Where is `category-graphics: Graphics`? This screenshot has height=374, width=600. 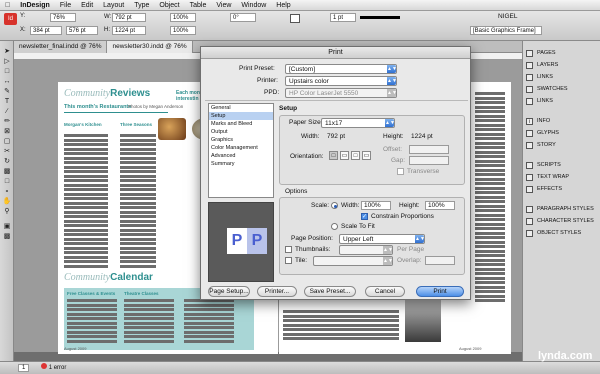
category-graphics: Graphics is located at coordinates (241, 140).